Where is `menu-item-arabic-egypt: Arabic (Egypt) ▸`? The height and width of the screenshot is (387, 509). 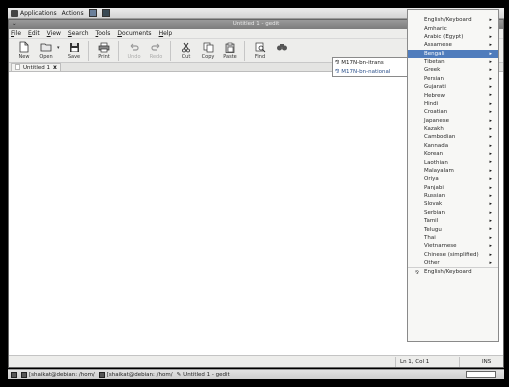 menu-item-arabic-egypt: Arabic (Egypt) ▸ is located at coordinates (453, 37).